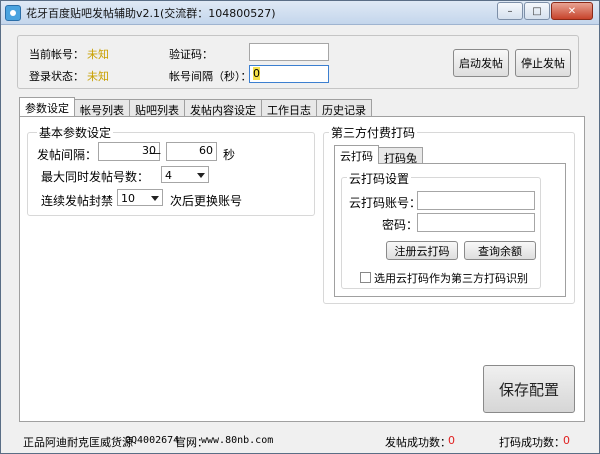  What do you see at coordinates (185, 174) in the screenshot?
I see `max-accounts-select: 4` at bounding box center [185, 174].